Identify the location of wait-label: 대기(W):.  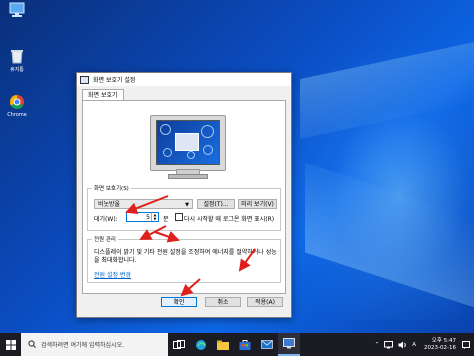
(106, 219).